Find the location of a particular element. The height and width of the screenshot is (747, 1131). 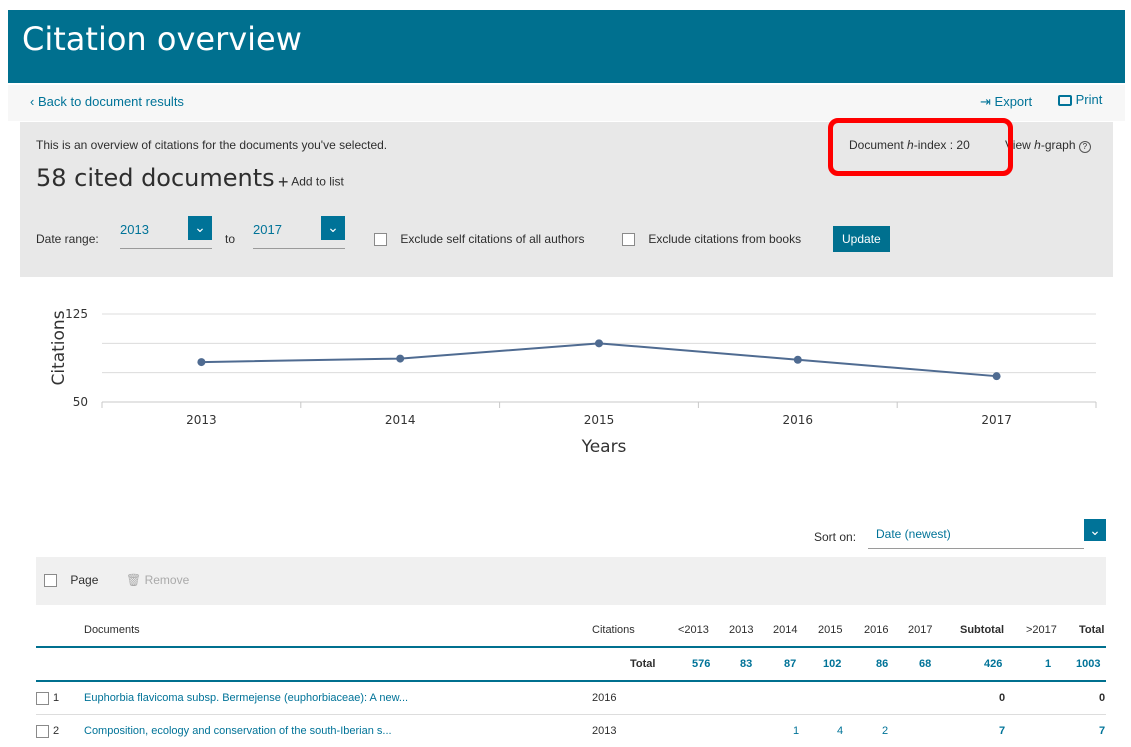

plus-icon: + is located at coordinates (283, 182).